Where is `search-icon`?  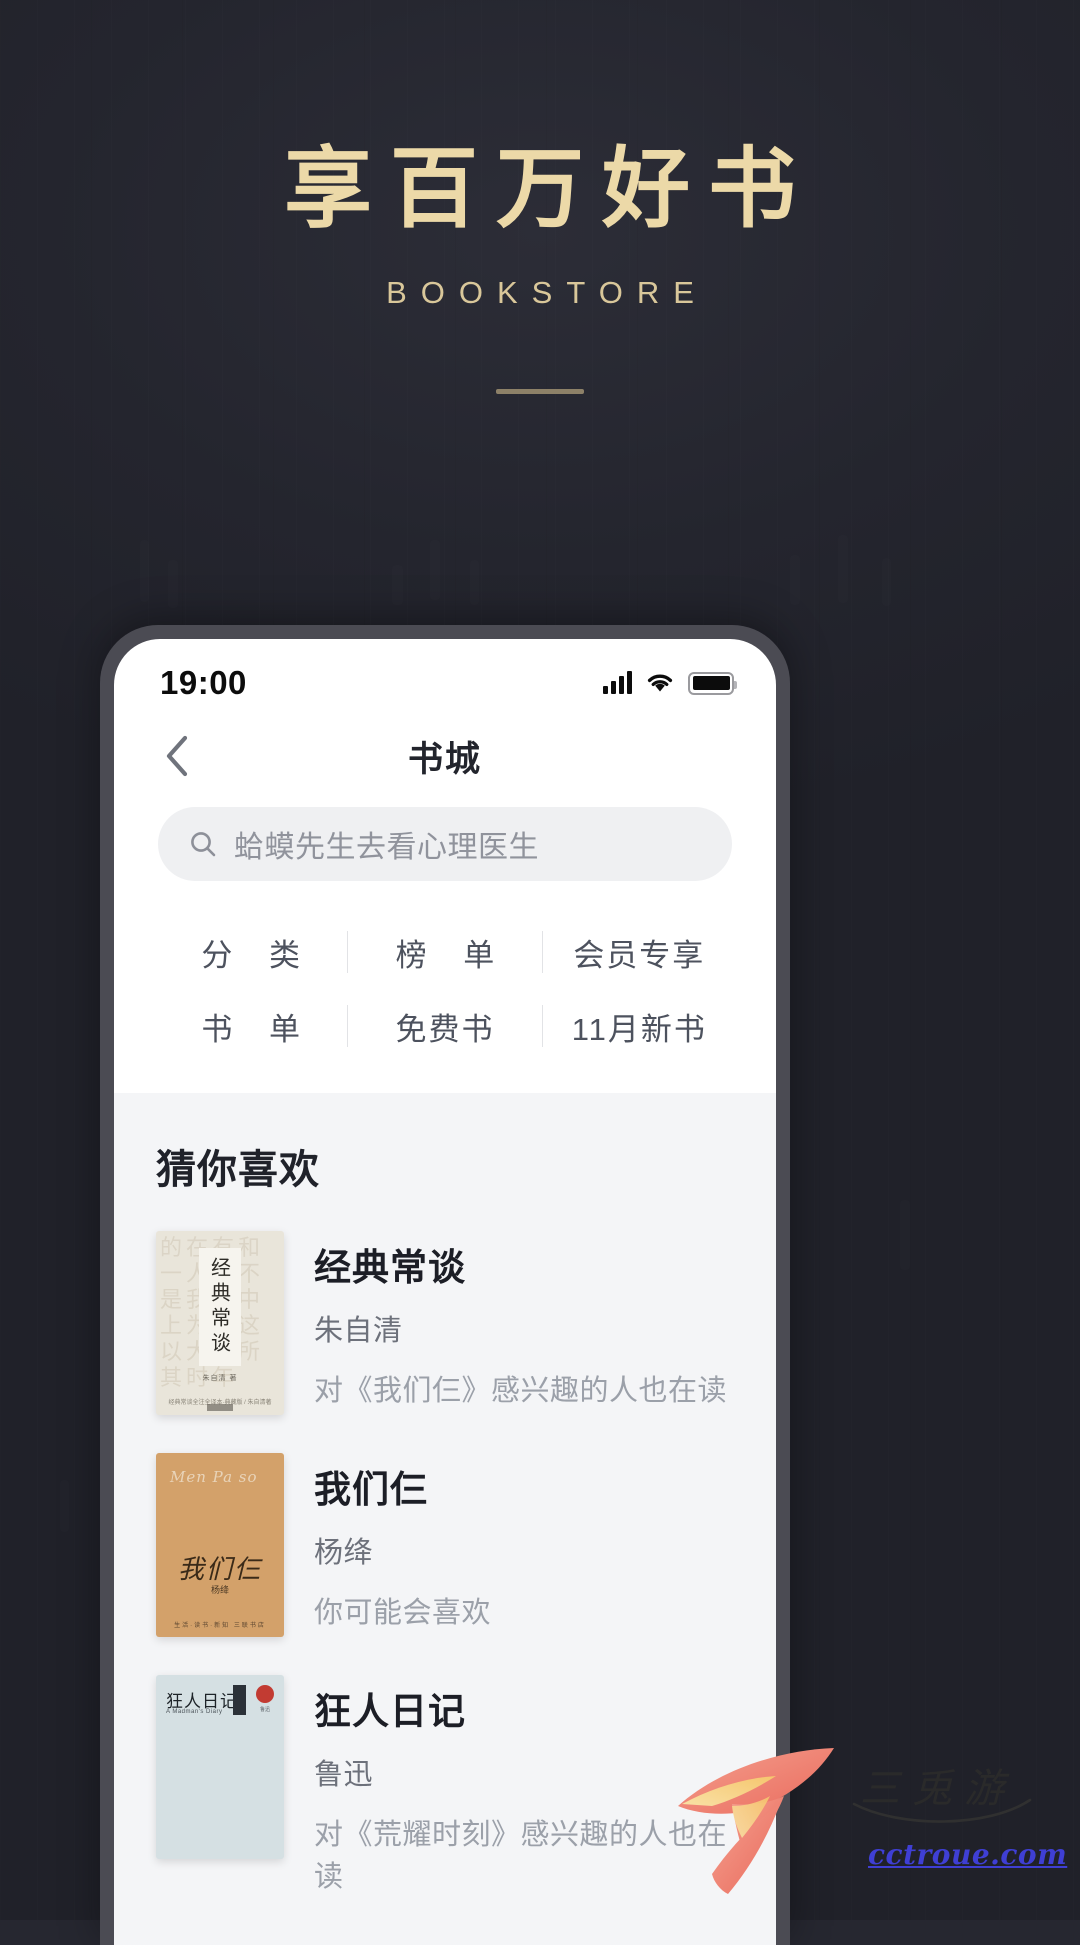 search-icon is located at coordinates (203, 844).